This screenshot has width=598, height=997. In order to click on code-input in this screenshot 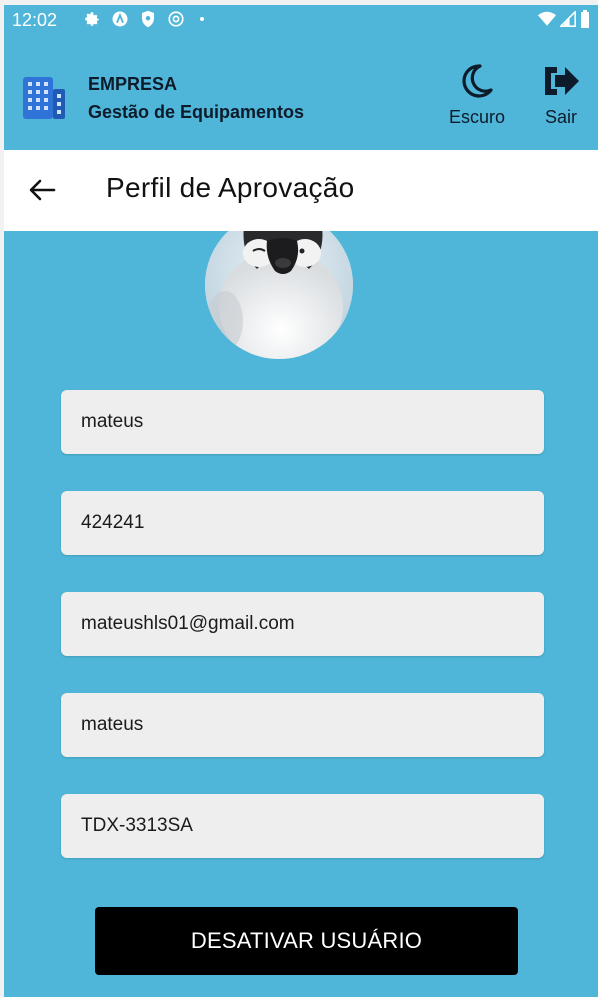, I will do `click(302, 523)`.